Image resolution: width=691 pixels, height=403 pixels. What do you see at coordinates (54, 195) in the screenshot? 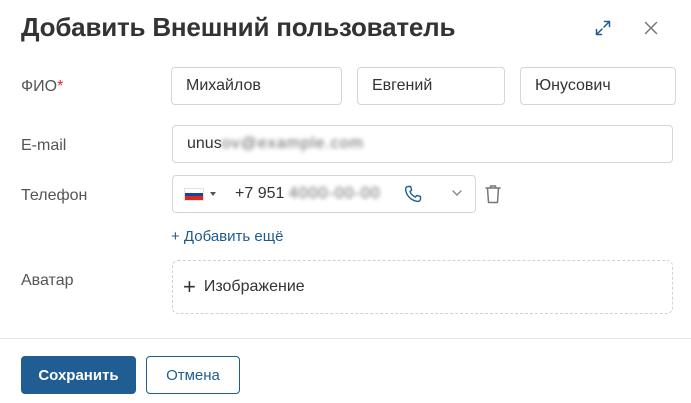
I see `phone-label: Телефон` at bounding box center [54, 195].